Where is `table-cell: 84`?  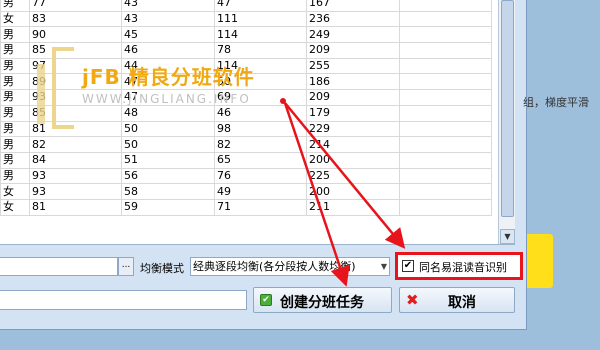
table-cell: 84 is located at coordinates (75, 160).